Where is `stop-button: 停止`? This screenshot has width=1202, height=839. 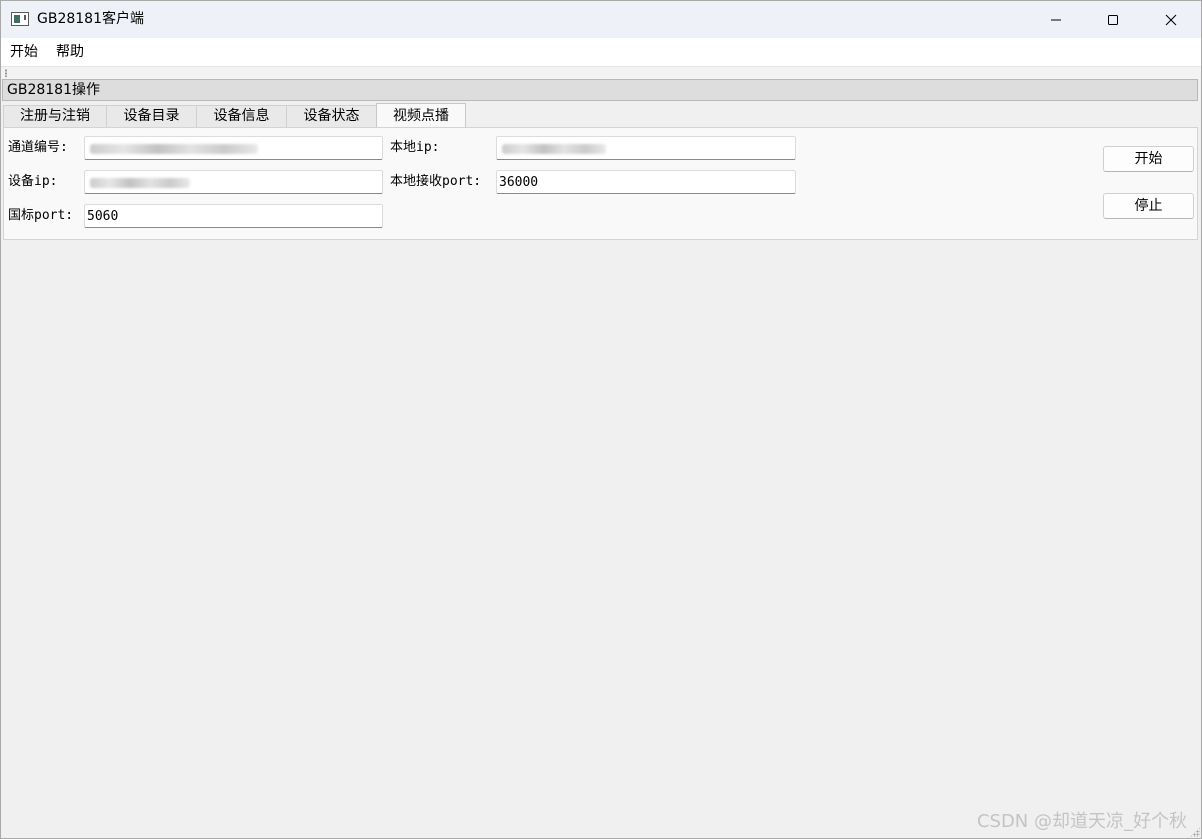 stop-button: 停止 is located at coordinates (1148, 206).